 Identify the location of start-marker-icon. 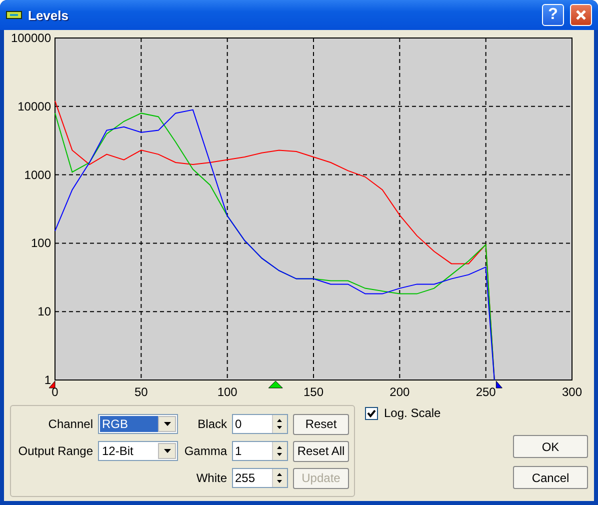
(52, 384).